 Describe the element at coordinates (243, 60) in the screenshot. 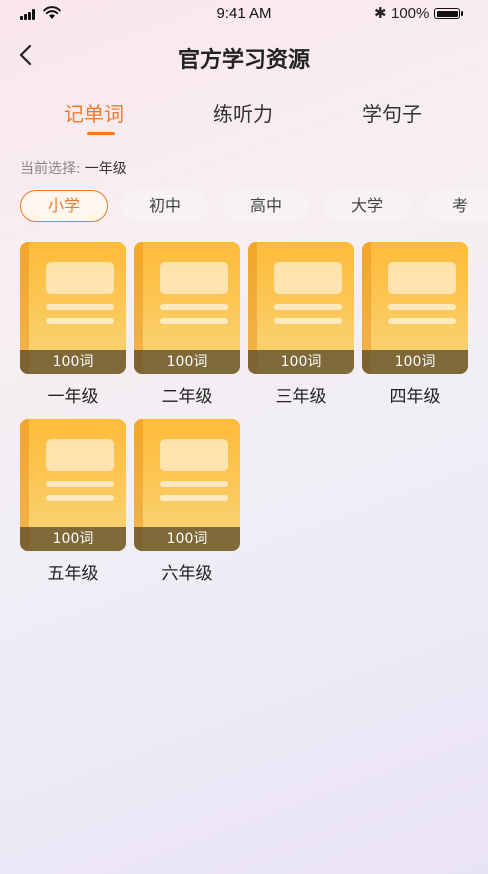

I see `page-title: 官方学习资源` at that location.